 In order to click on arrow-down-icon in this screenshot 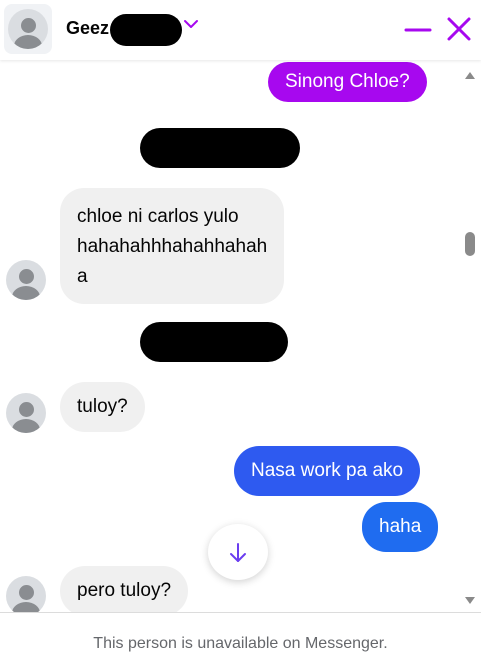, I will do `click(238, 552)`.